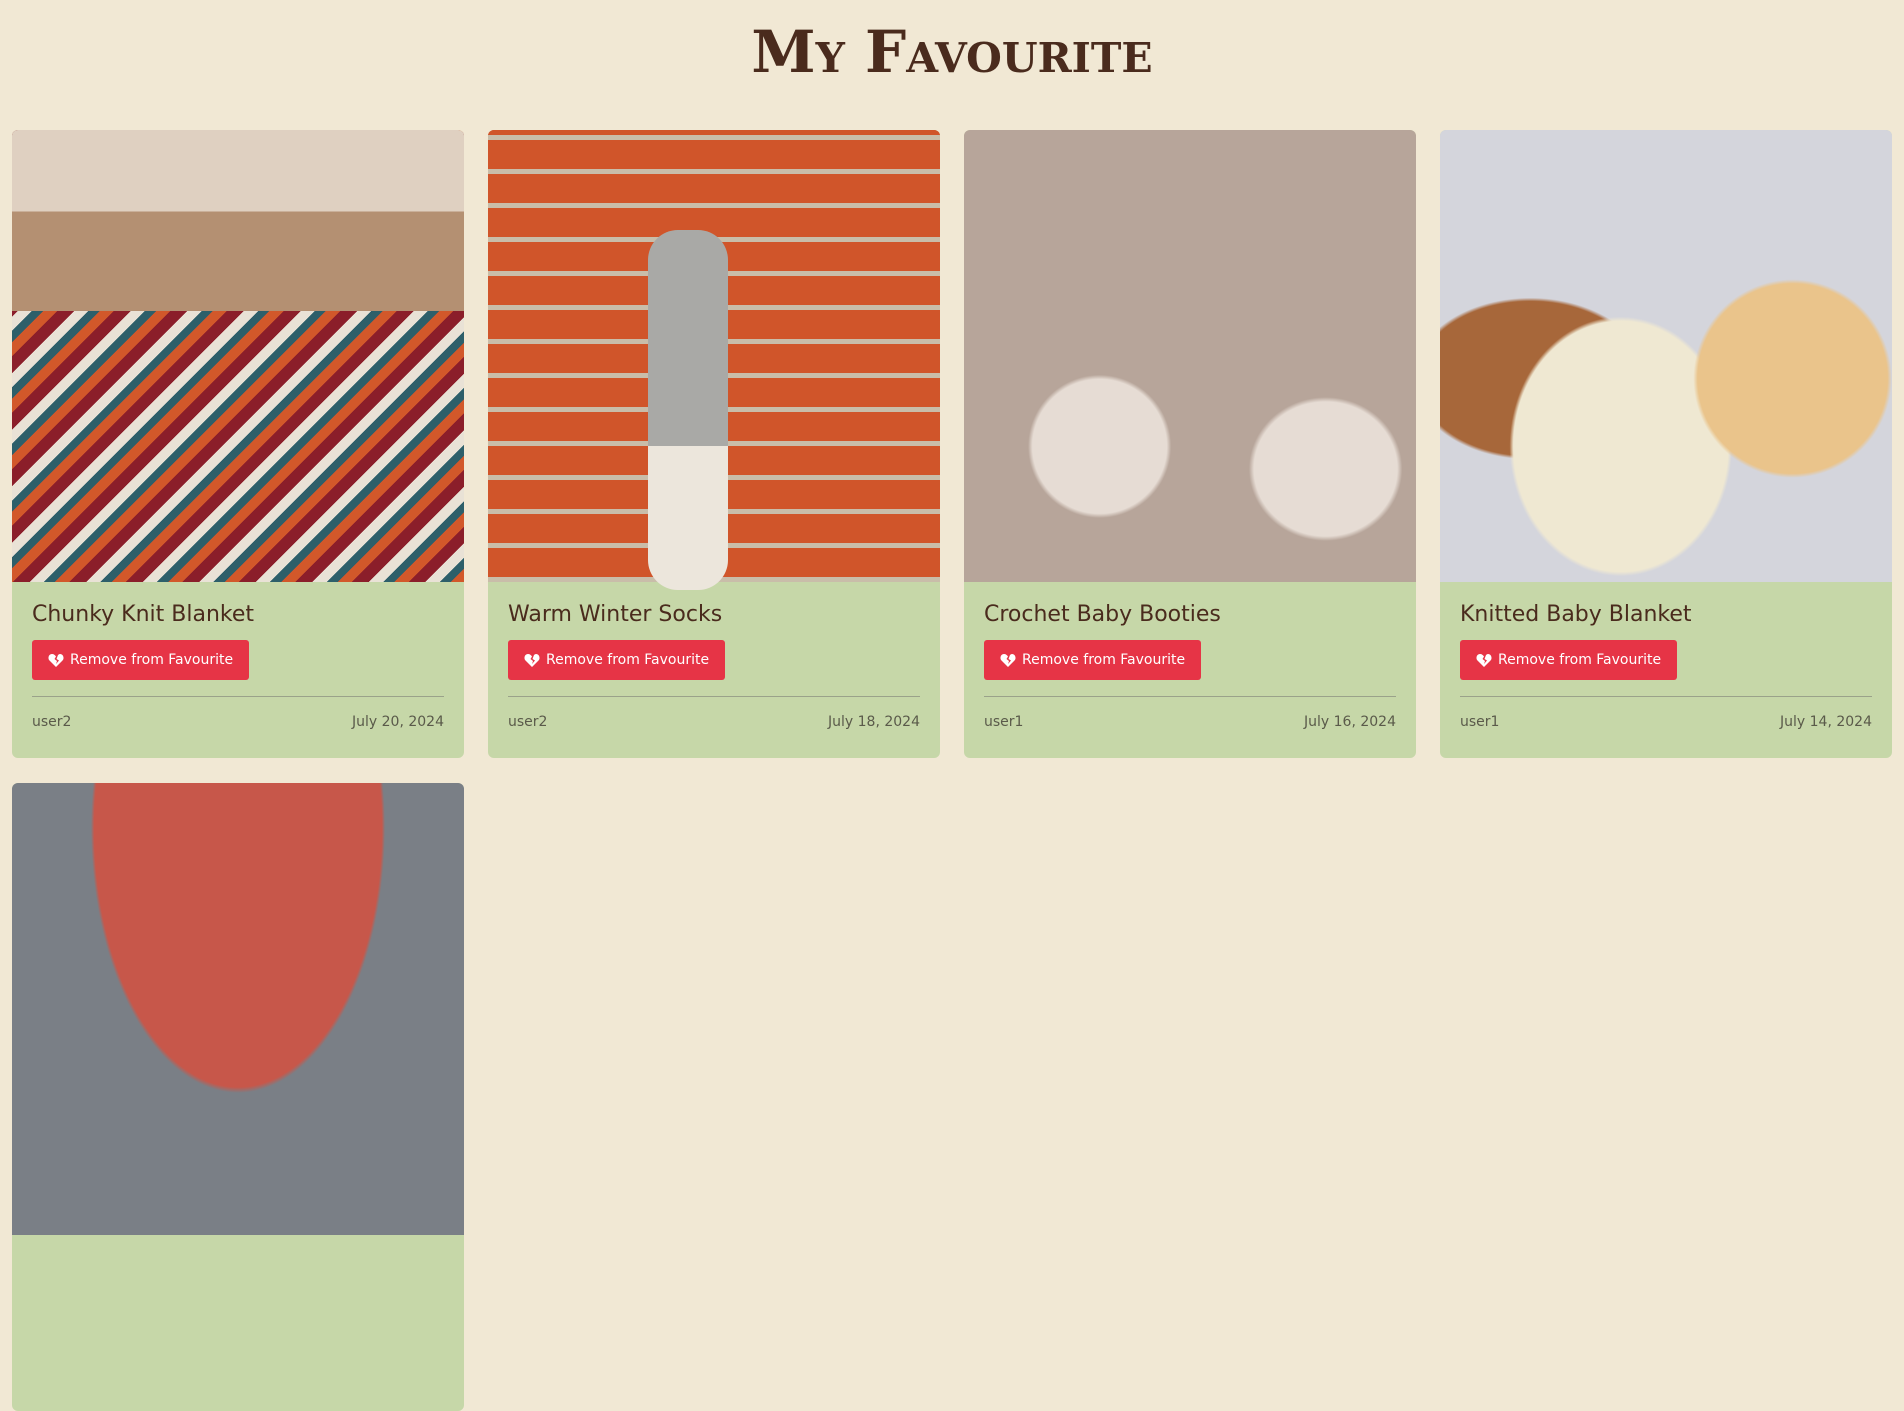  What do you see at coordinates (1826, 722) in the screenshot?
I see `date: July 14, 2024` at bounding box center [1826, 722].